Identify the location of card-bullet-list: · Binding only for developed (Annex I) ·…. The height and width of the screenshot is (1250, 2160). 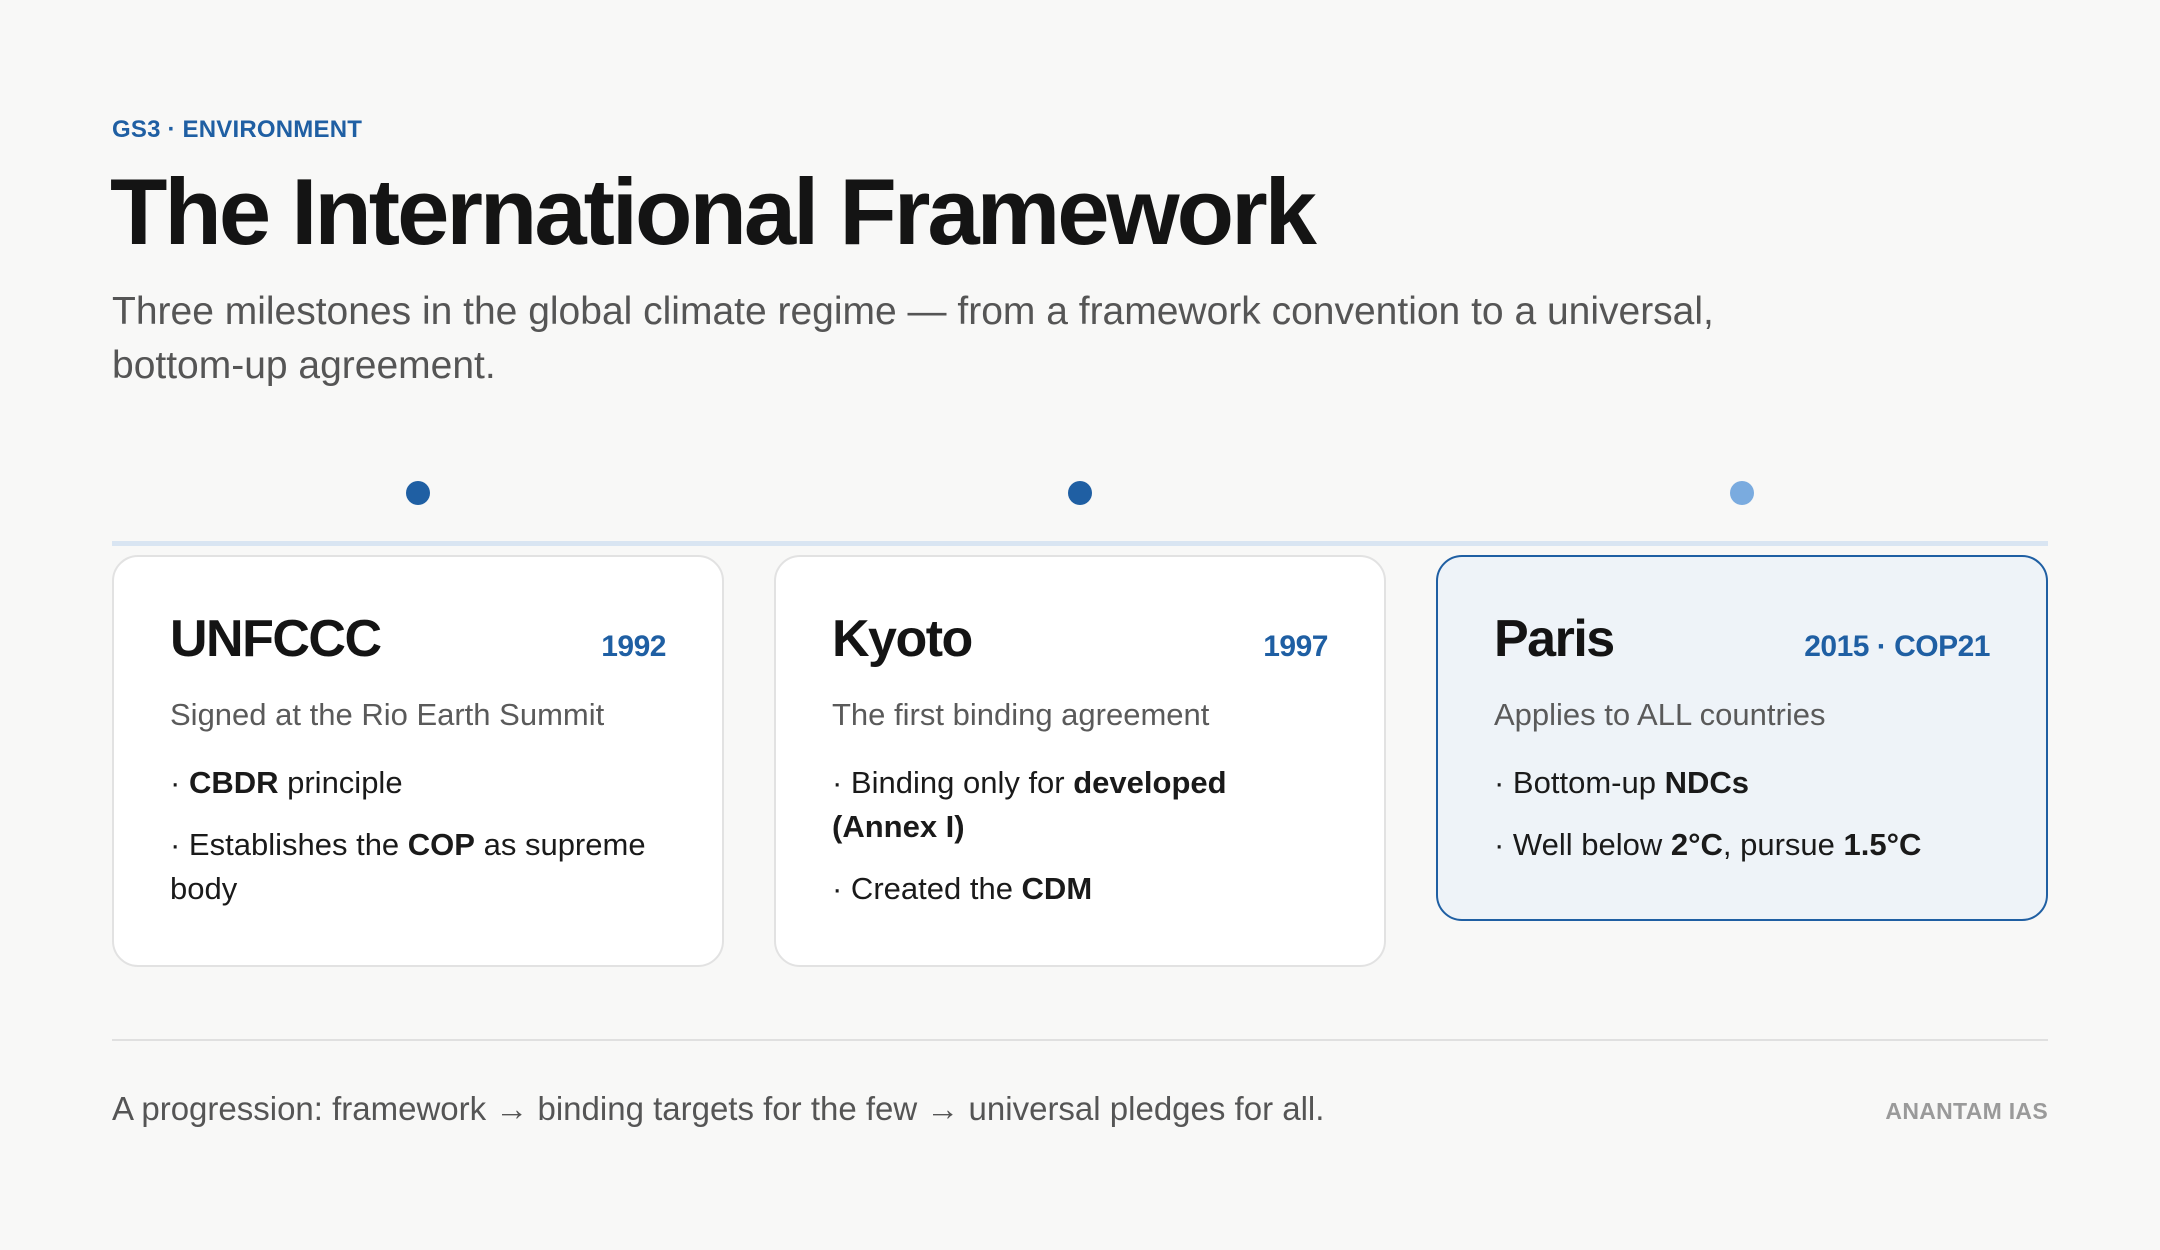
(1080, 836).